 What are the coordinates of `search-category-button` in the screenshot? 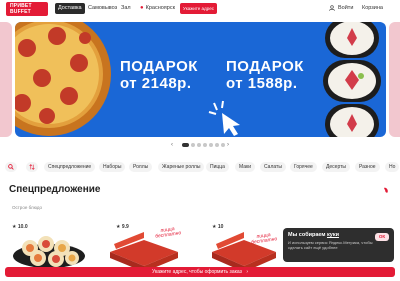 It's located at (11, 167).